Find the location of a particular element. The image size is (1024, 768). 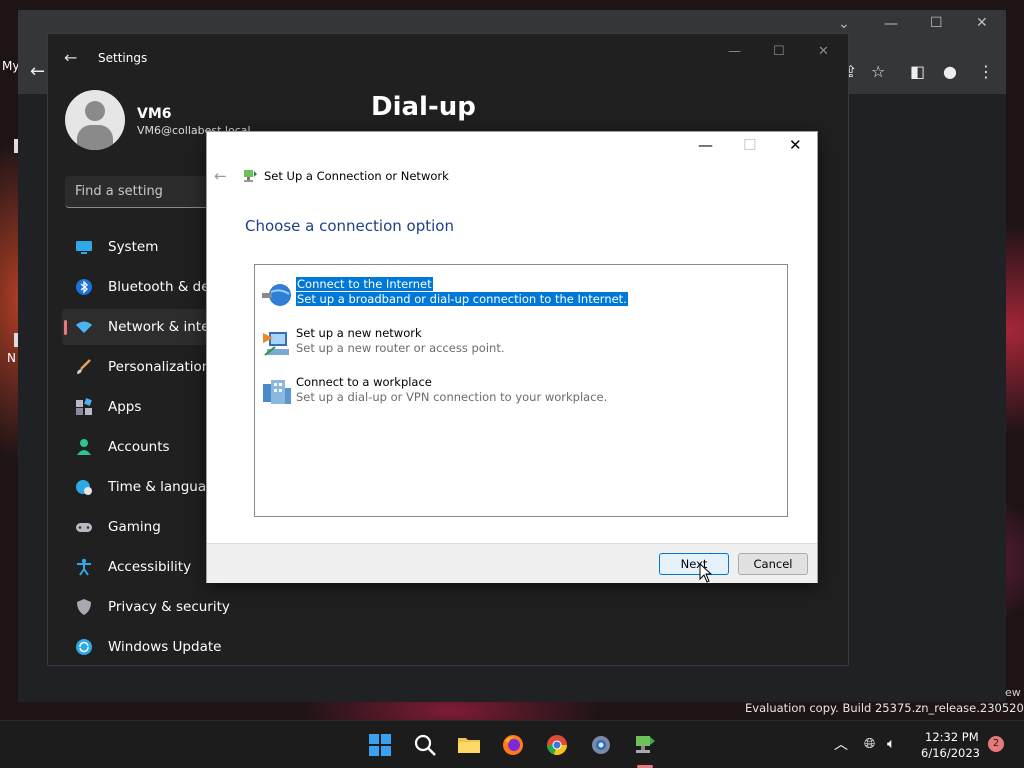

mouse-cursor-icon is located at coordinates (706, 573).